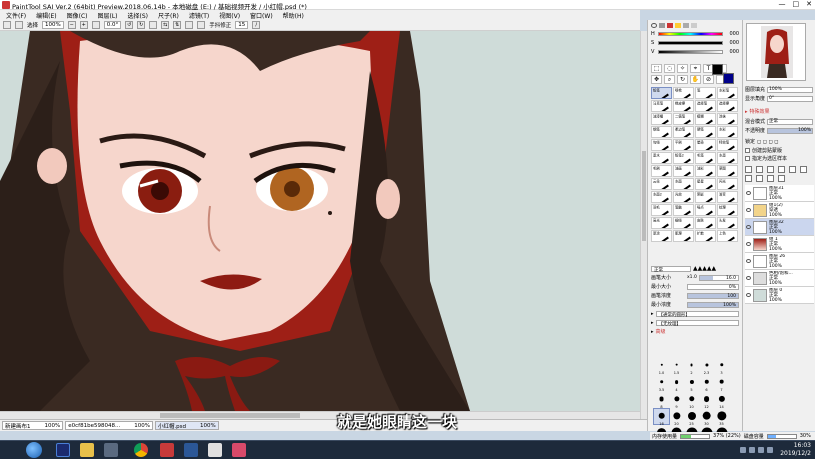  Describe the element at coordinates (781, 169) in the screenshot. I see `copy-layer-icon` at that location.